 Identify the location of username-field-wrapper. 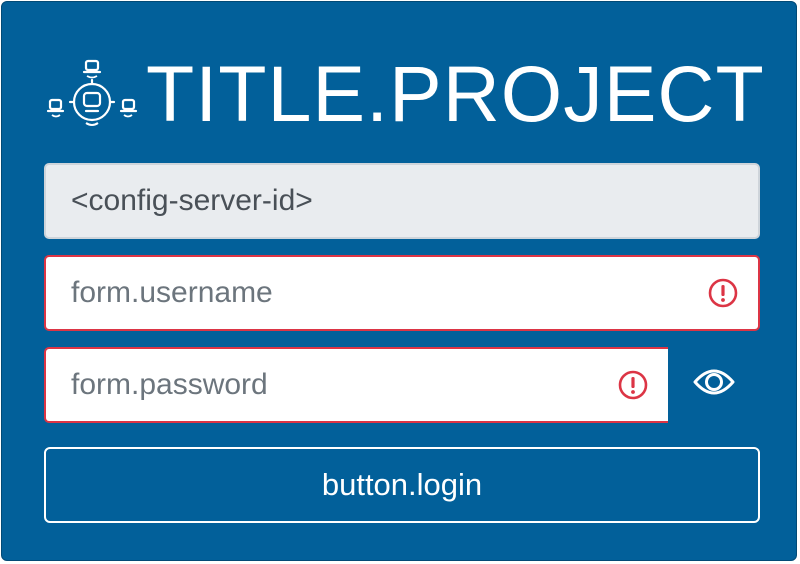
(402, 293).